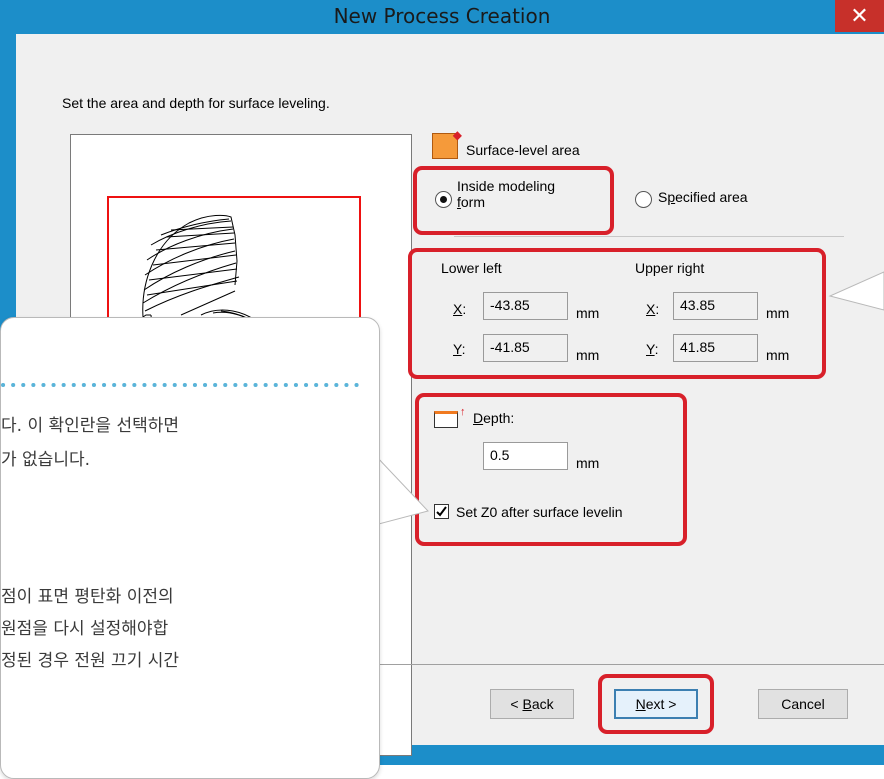 This screenshot has width=884, height=779. I want to click on dotted-rule, so click(184, 385).